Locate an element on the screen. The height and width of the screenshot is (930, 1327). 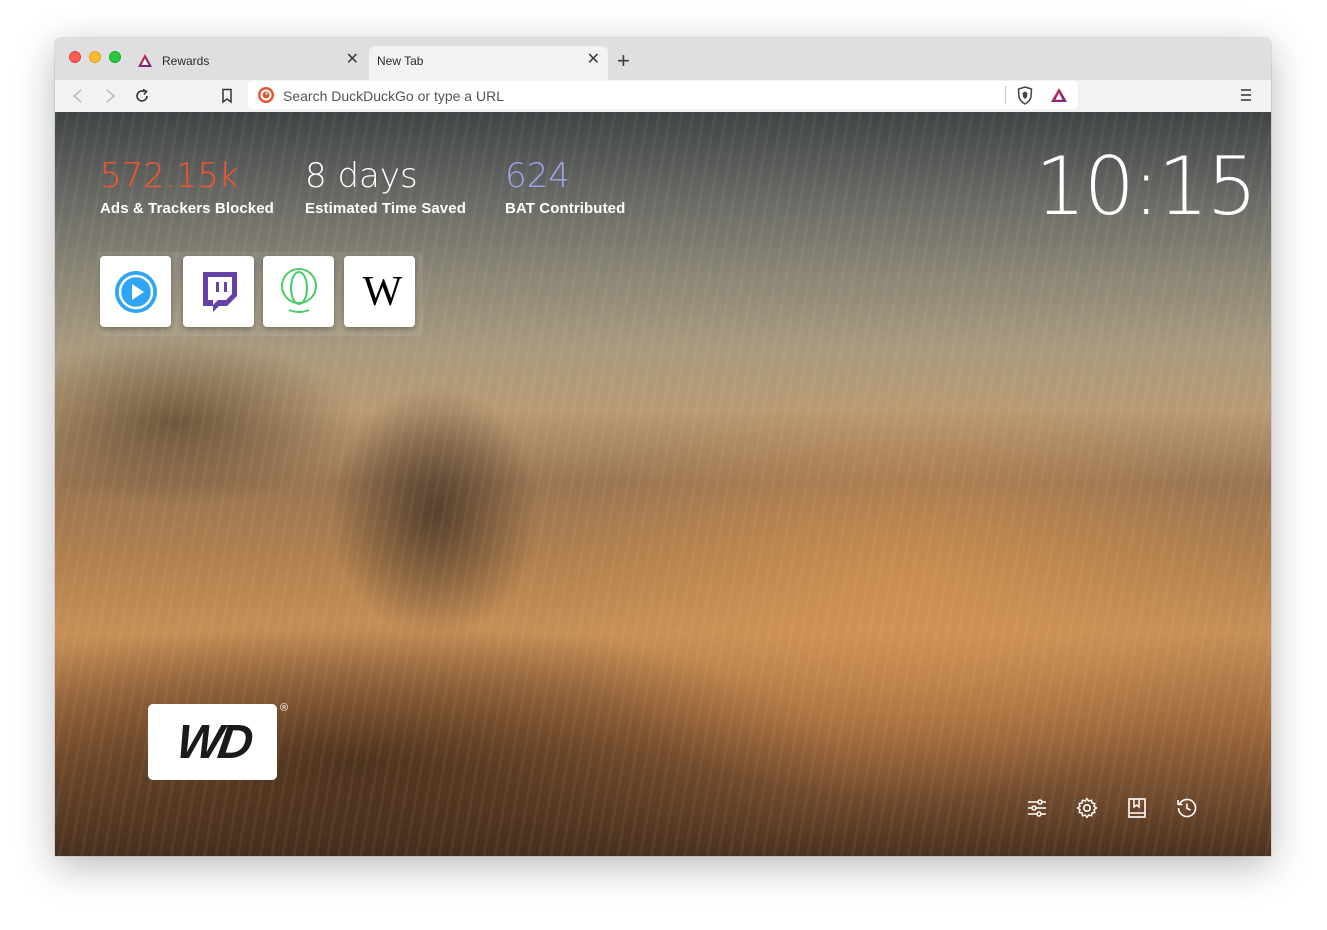
reload-icon is located at coordinates (142, 95).